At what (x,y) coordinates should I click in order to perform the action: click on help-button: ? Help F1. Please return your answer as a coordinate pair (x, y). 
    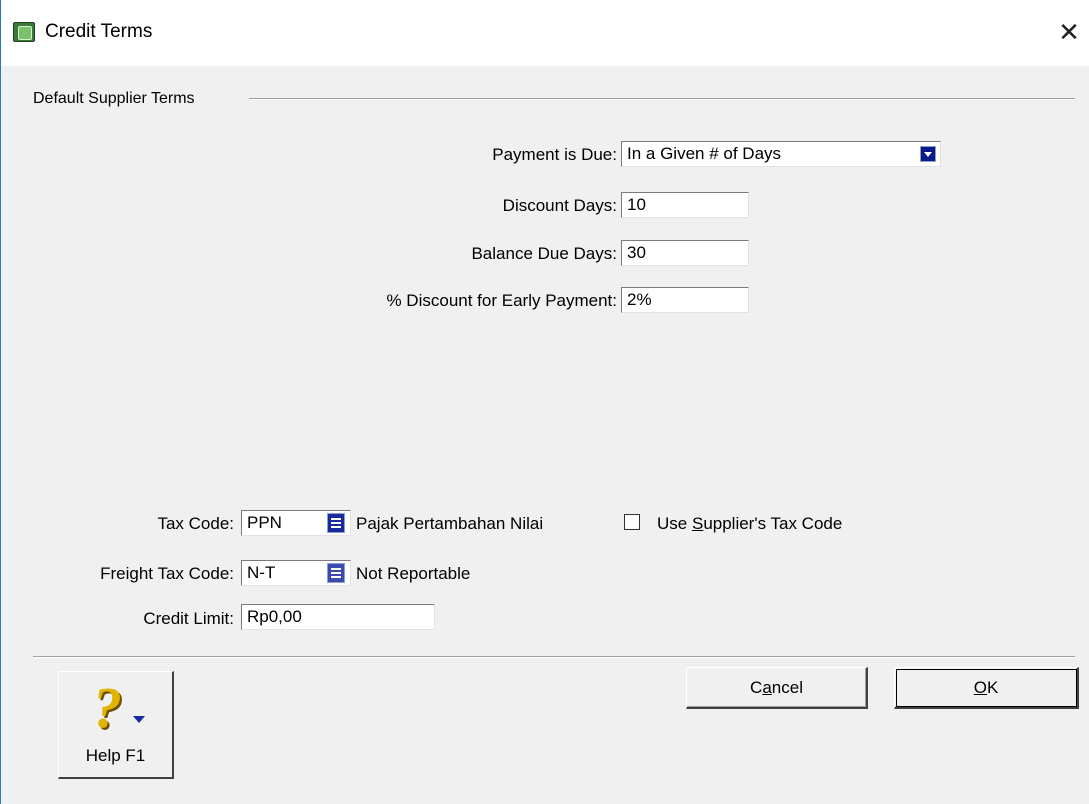
    Looking at the image, I should click on (116, 725).